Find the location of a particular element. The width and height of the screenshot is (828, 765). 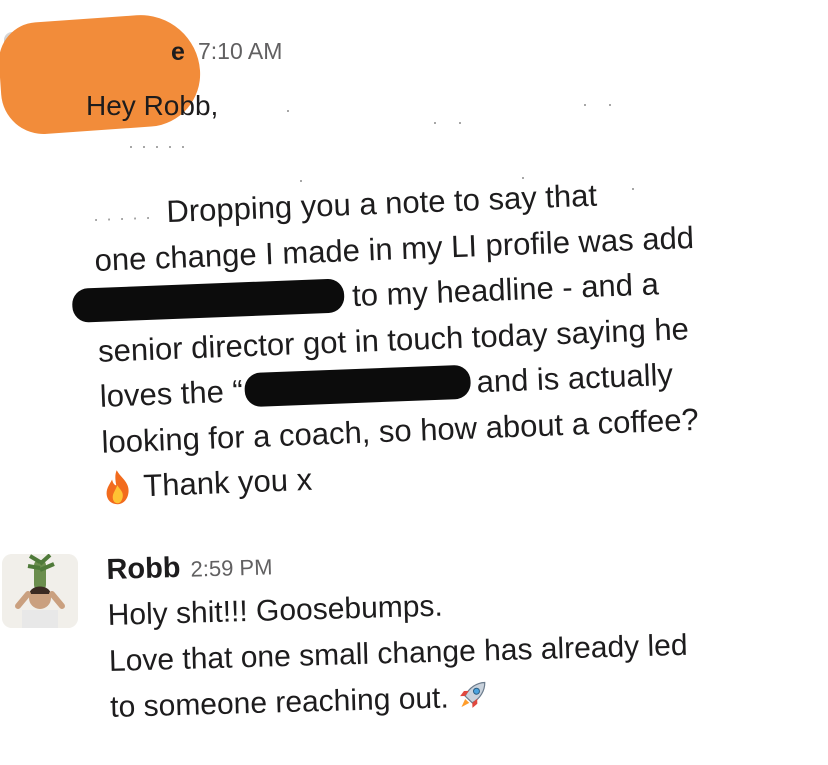

rocket-icon is located at coordinates (472, 694).